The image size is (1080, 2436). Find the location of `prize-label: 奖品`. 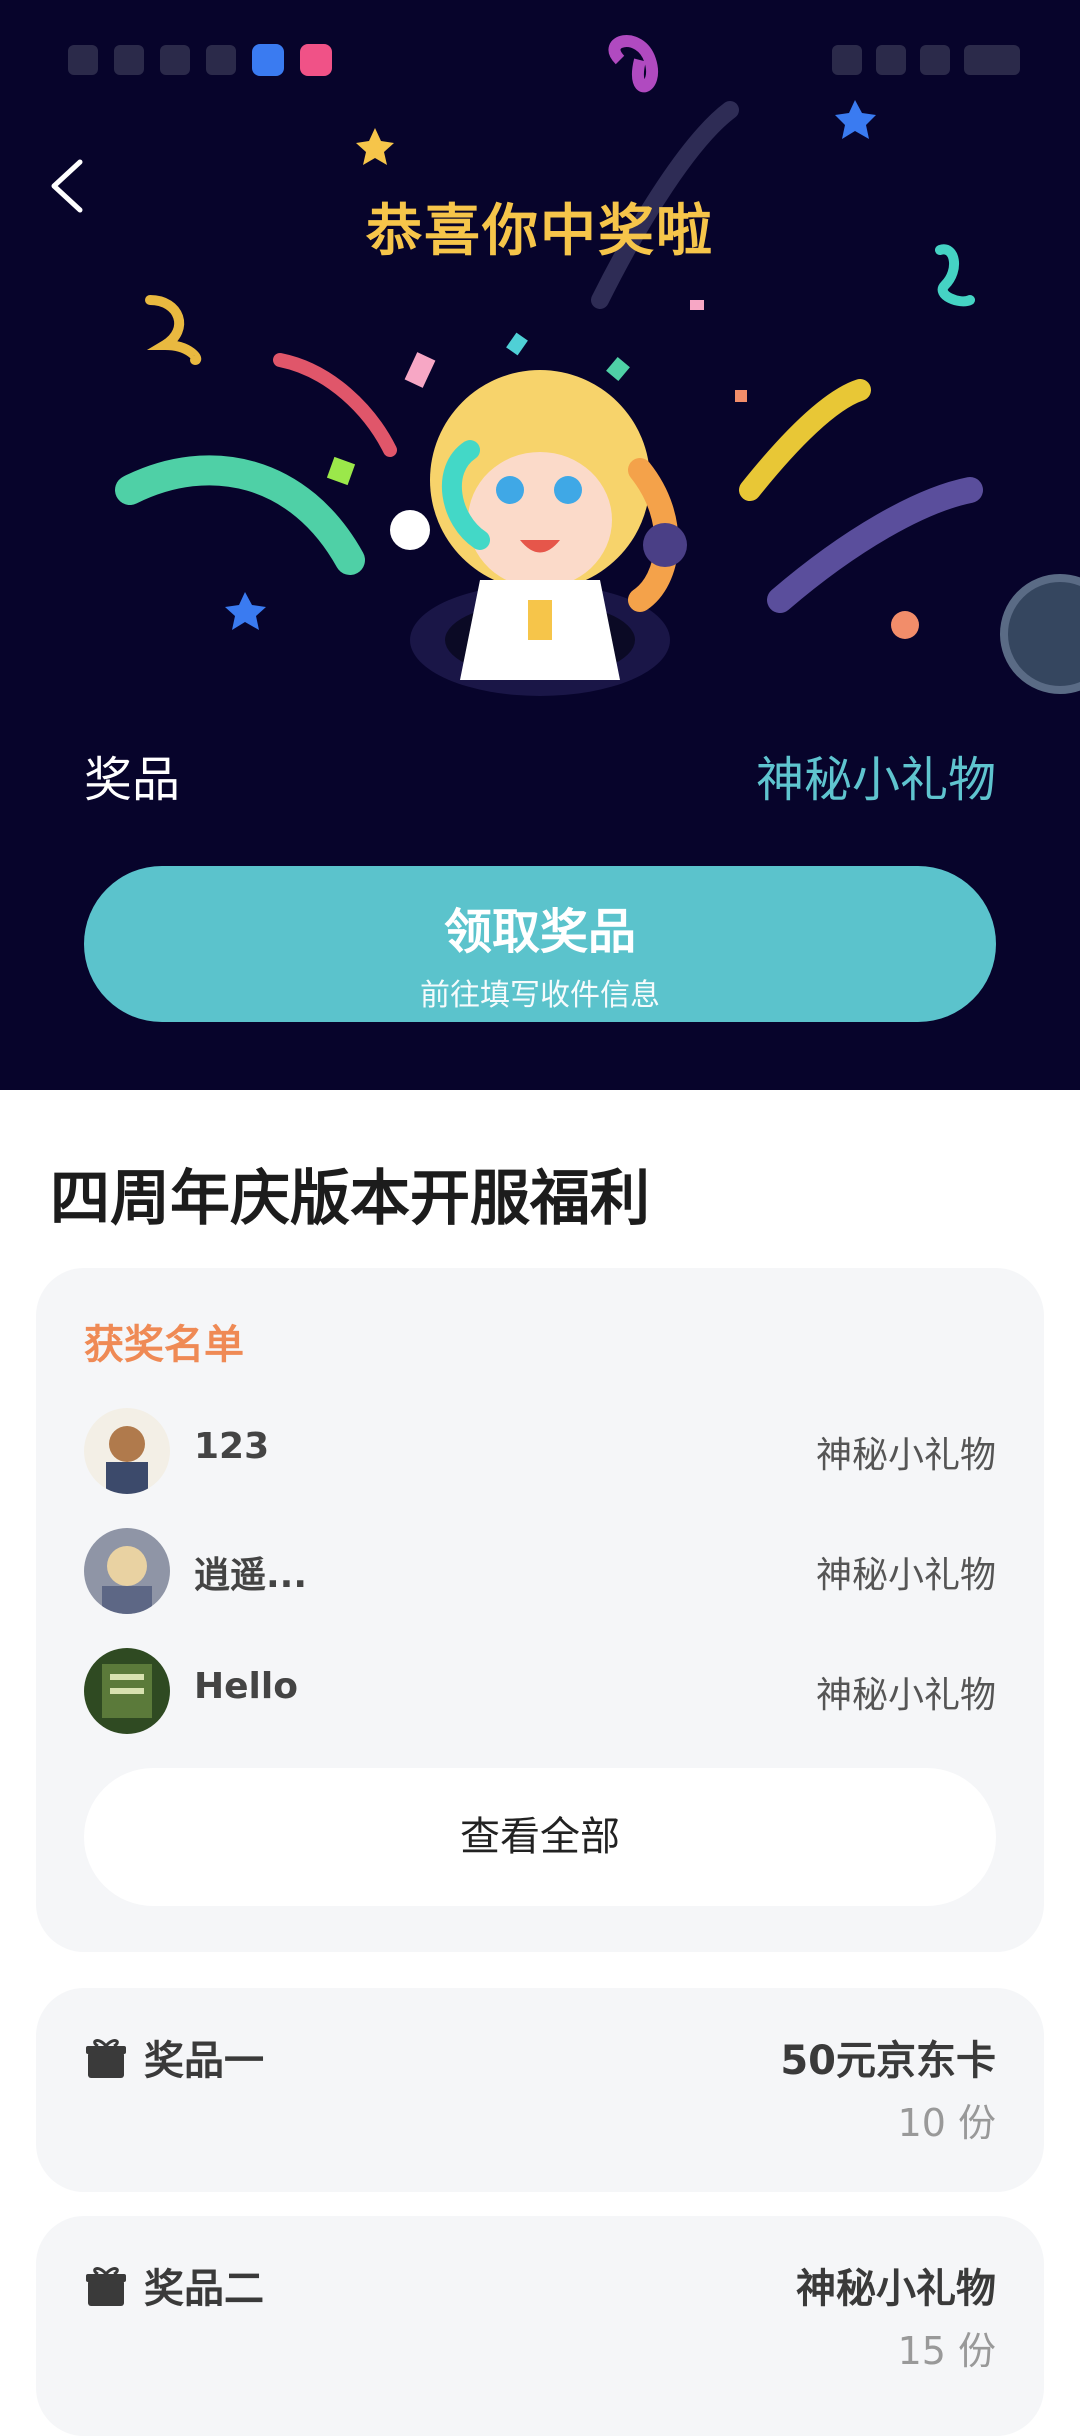

prize-label: 奖品 is located at coordinates (132, 780).